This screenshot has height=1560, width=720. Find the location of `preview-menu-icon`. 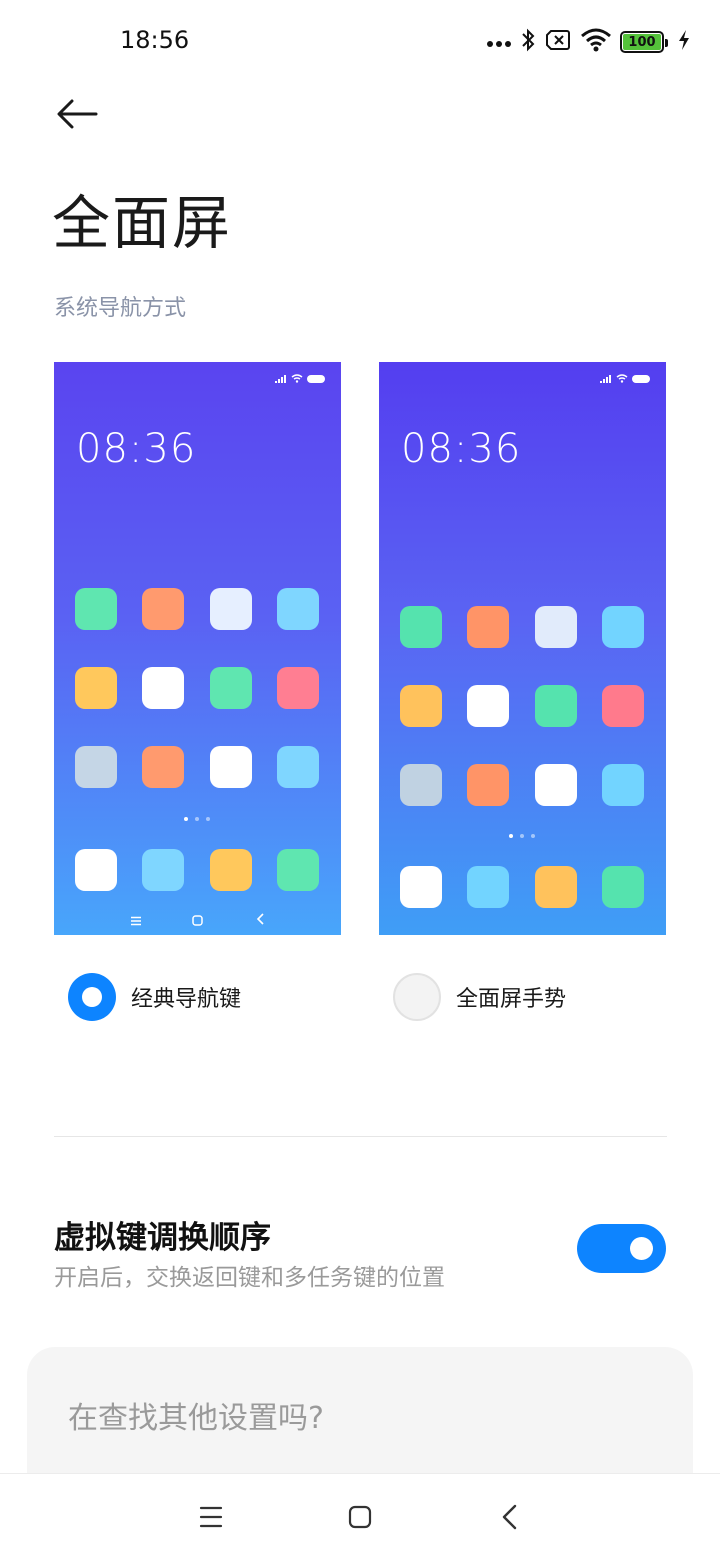

preview-menu-icon is located at coordinates (136, 920).